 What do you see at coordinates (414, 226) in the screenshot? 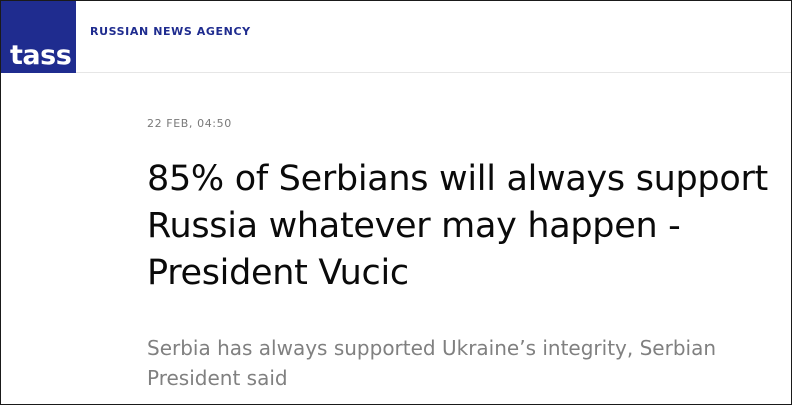
I see `headline-line: Russia whatever may happen -` at bounding box center [414, 226].